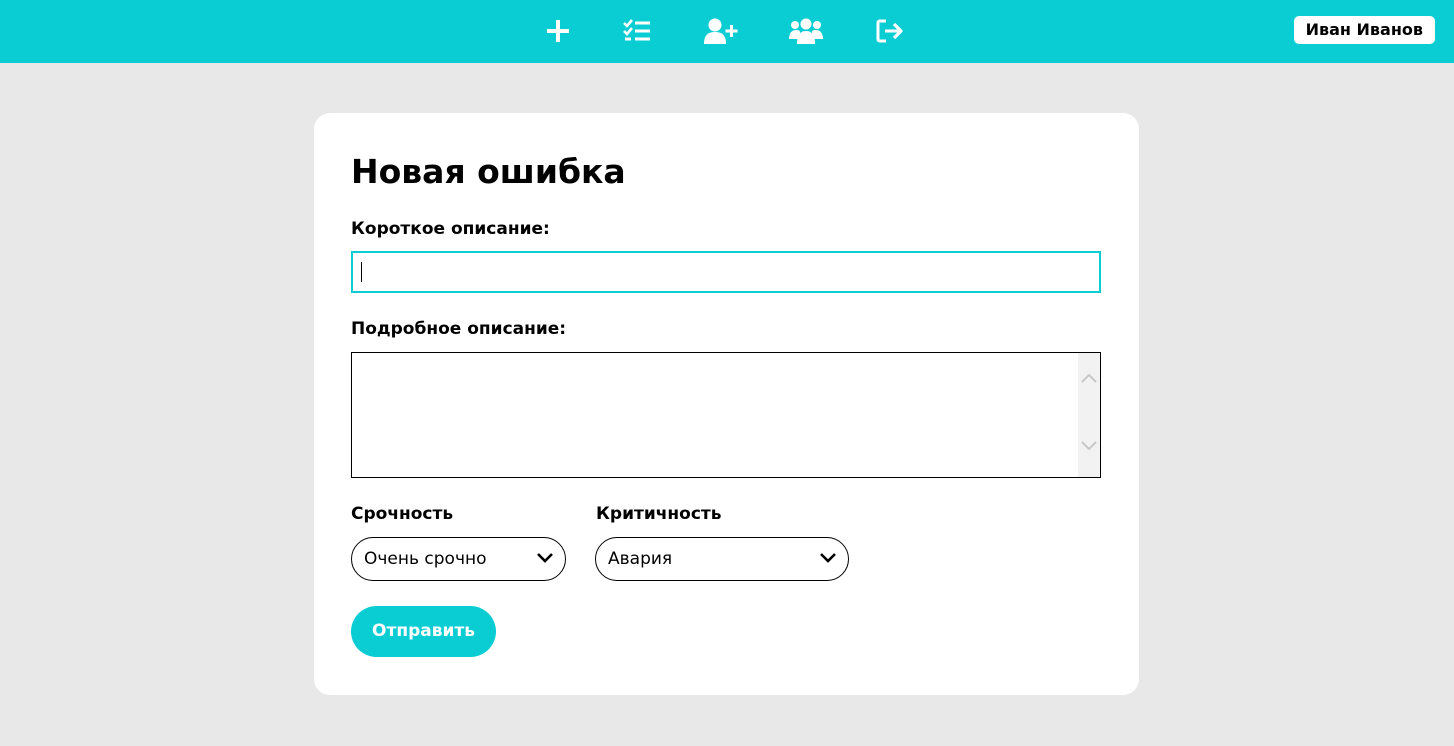 Image resolution: width=1454 pixels, height=746 pixels. I want to click on scroll-up-icon, so click(1089, 378).